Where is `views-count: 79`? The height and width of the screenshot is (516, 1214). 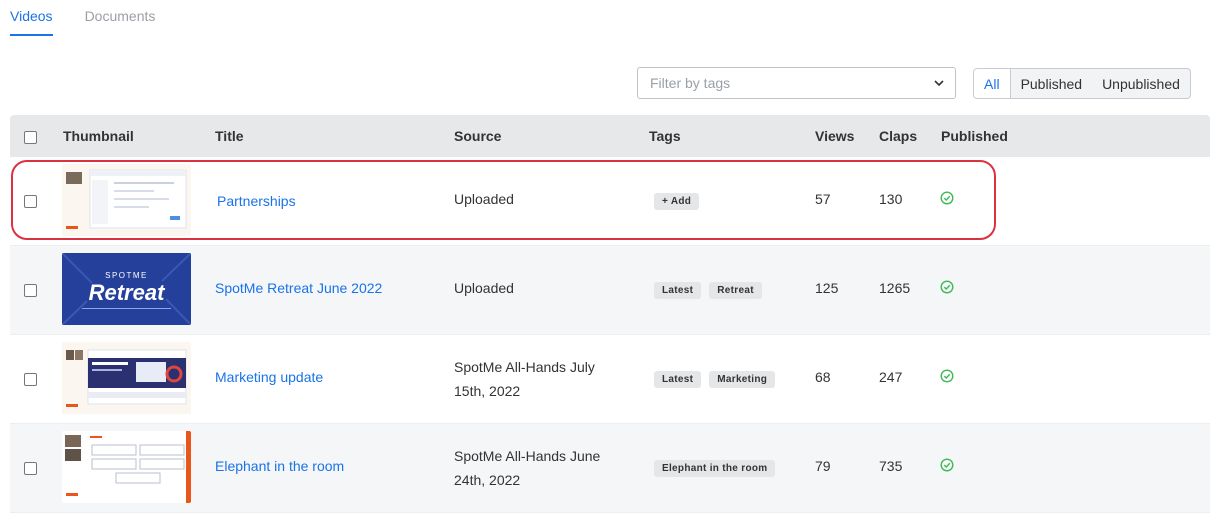
views-count: 79 is located at coordinates (823, 466).